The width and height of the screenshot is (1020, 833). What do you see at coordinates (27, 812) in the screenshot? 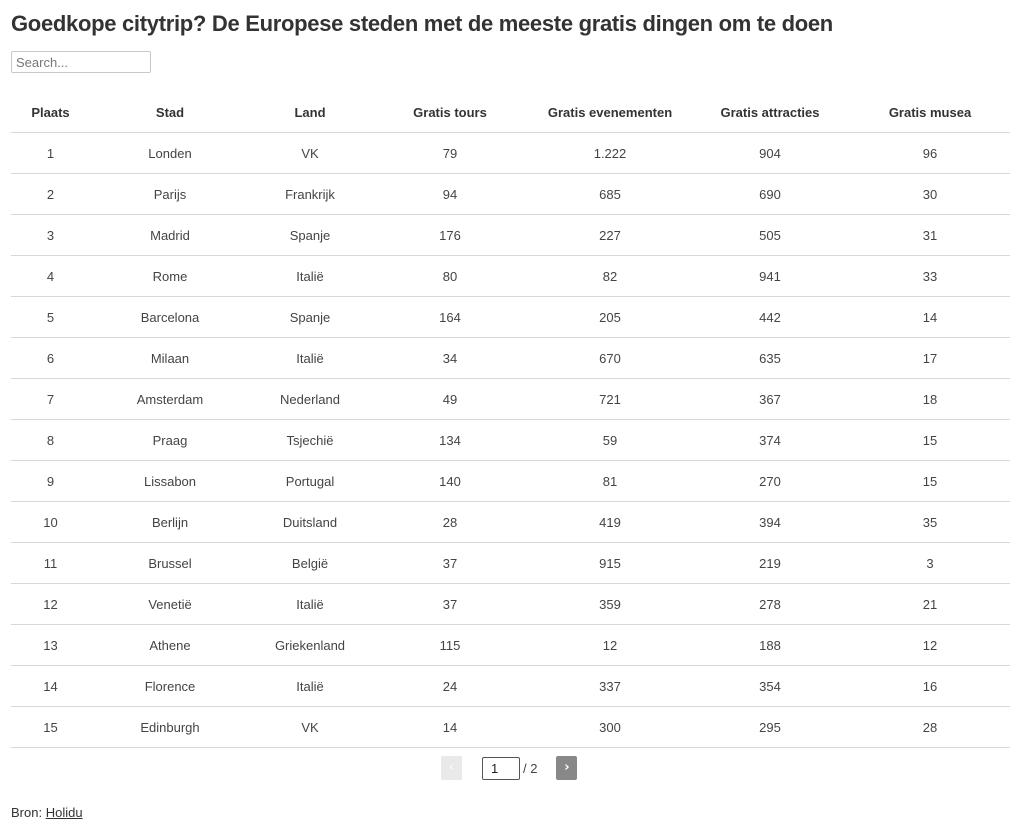
I see `source-label: Bron:` at bounding box center [27, 812].